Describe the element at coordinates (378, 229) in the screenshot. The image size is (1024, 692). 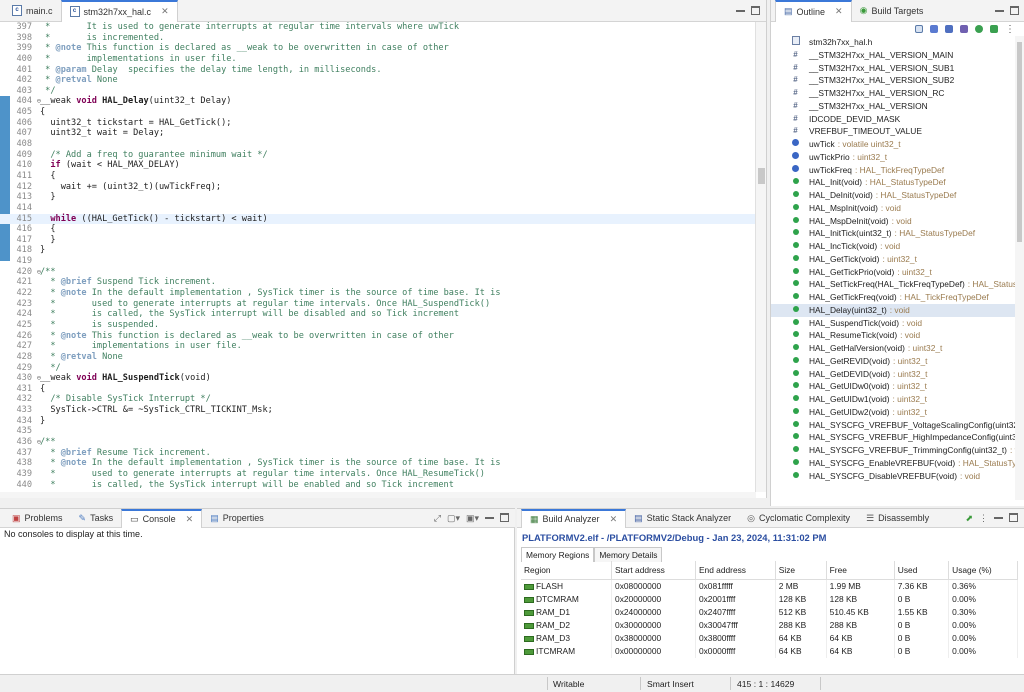
I see `code-line: 416 {` at that location.